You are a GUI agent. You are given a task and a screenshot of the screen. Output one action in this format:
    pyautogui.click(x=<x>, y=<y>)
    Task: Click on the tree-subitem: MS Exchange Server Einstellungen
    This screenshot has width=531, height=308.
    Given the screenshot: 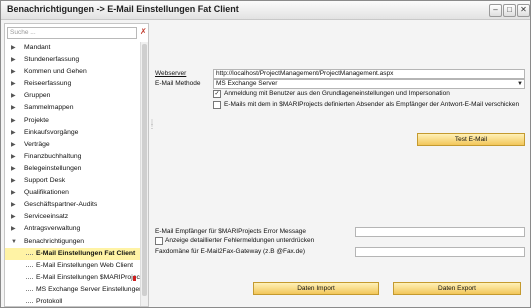 What is the action you would take?
    pyautogui.click(x=74, y=290)
    